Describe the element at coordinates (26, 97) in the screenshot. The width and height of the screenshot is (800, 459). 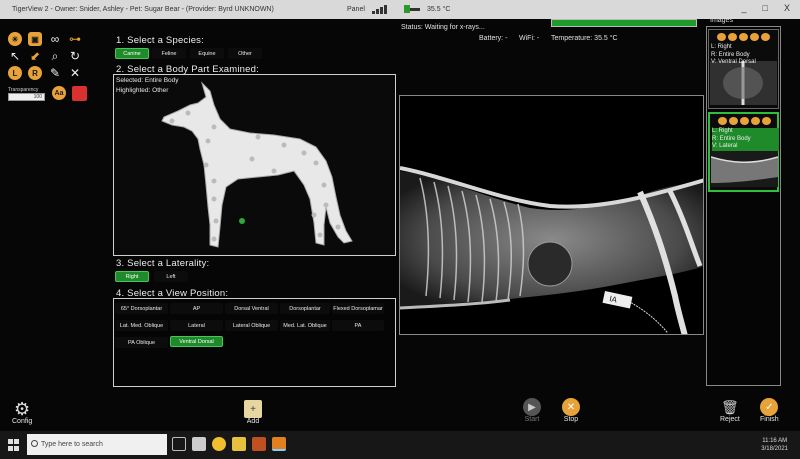
I see `transparency-input: 100` at that location.